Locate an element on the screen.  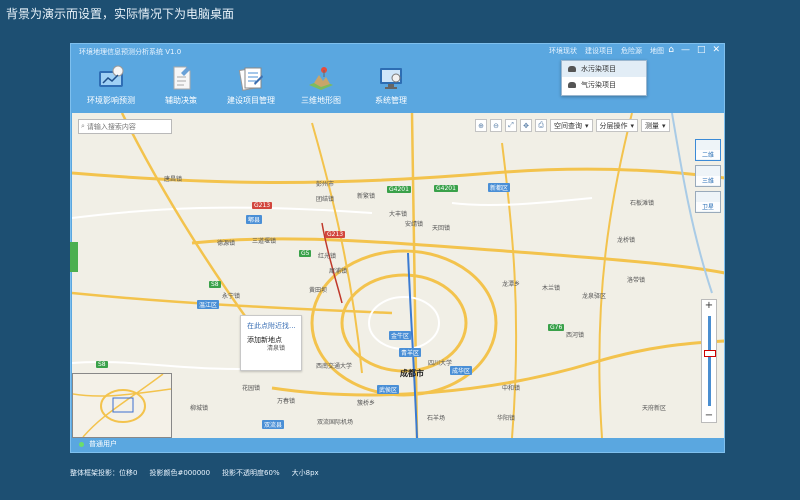
top-link-env-status: 环境现状 is located at coordinates (563, 51).